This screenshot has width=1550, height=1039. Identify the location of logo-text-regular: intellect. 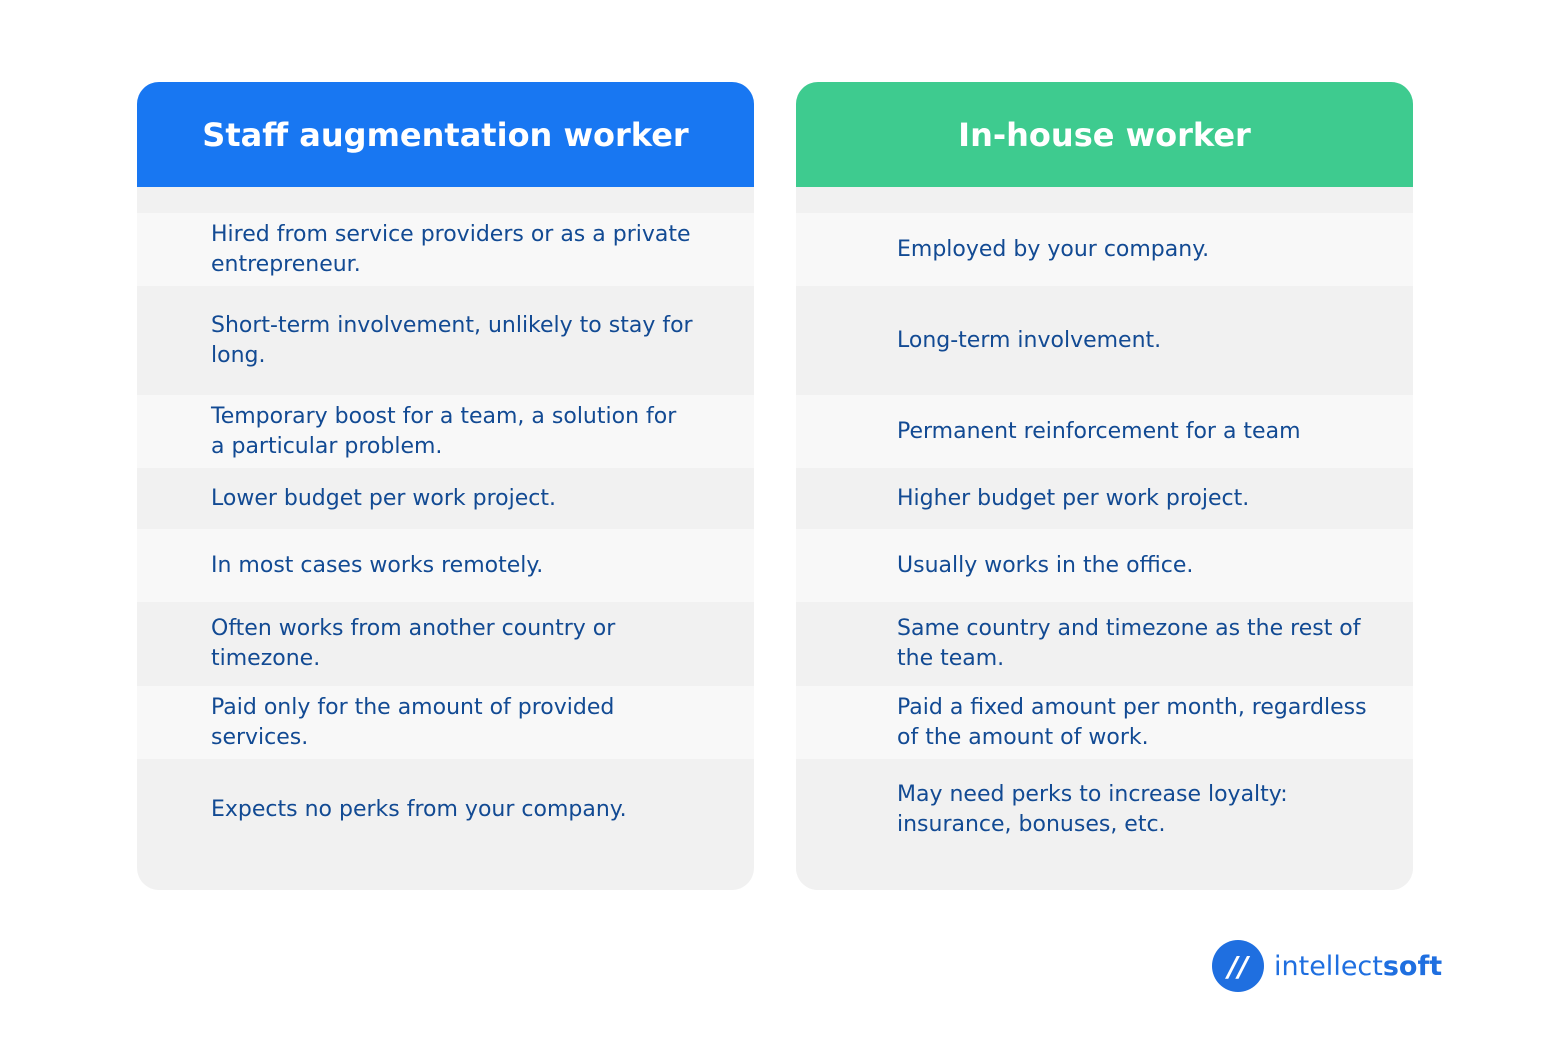
(1328, 966).